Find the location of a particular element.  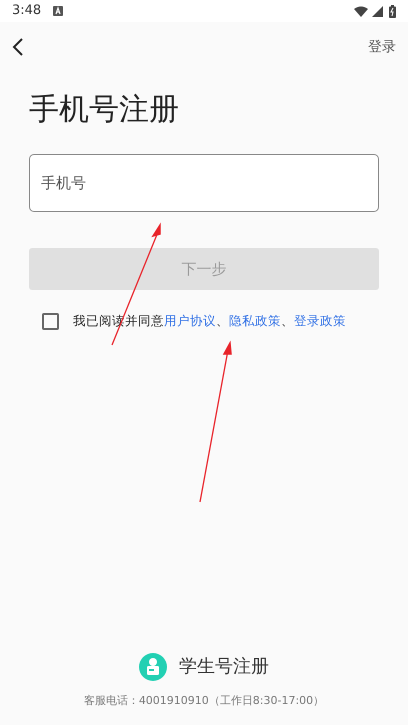

policy-link: 登录政策 is located at coordinates (320, 320).